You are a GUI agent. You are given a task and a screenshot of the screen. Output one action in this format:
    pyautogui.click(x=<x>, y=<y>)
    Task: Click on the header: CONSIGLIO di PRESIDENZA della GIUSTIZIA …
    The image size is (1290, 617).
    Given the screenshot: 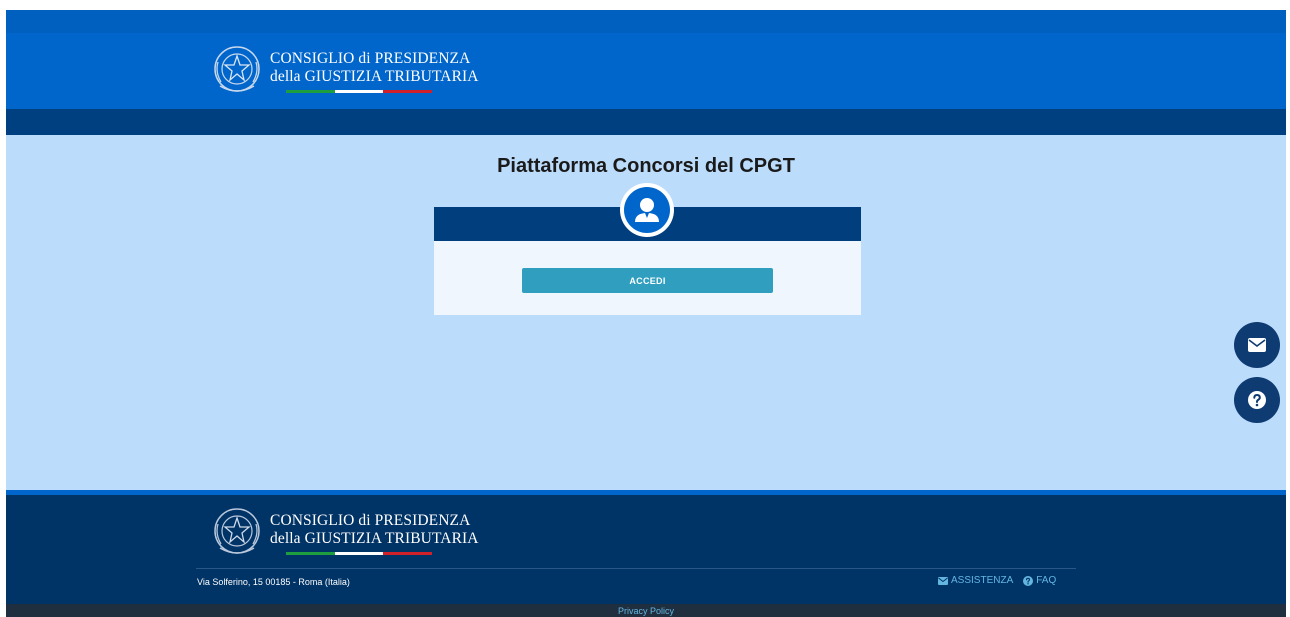 What is the action you would take?
    pyautogui.click(x=646, y=71)
    